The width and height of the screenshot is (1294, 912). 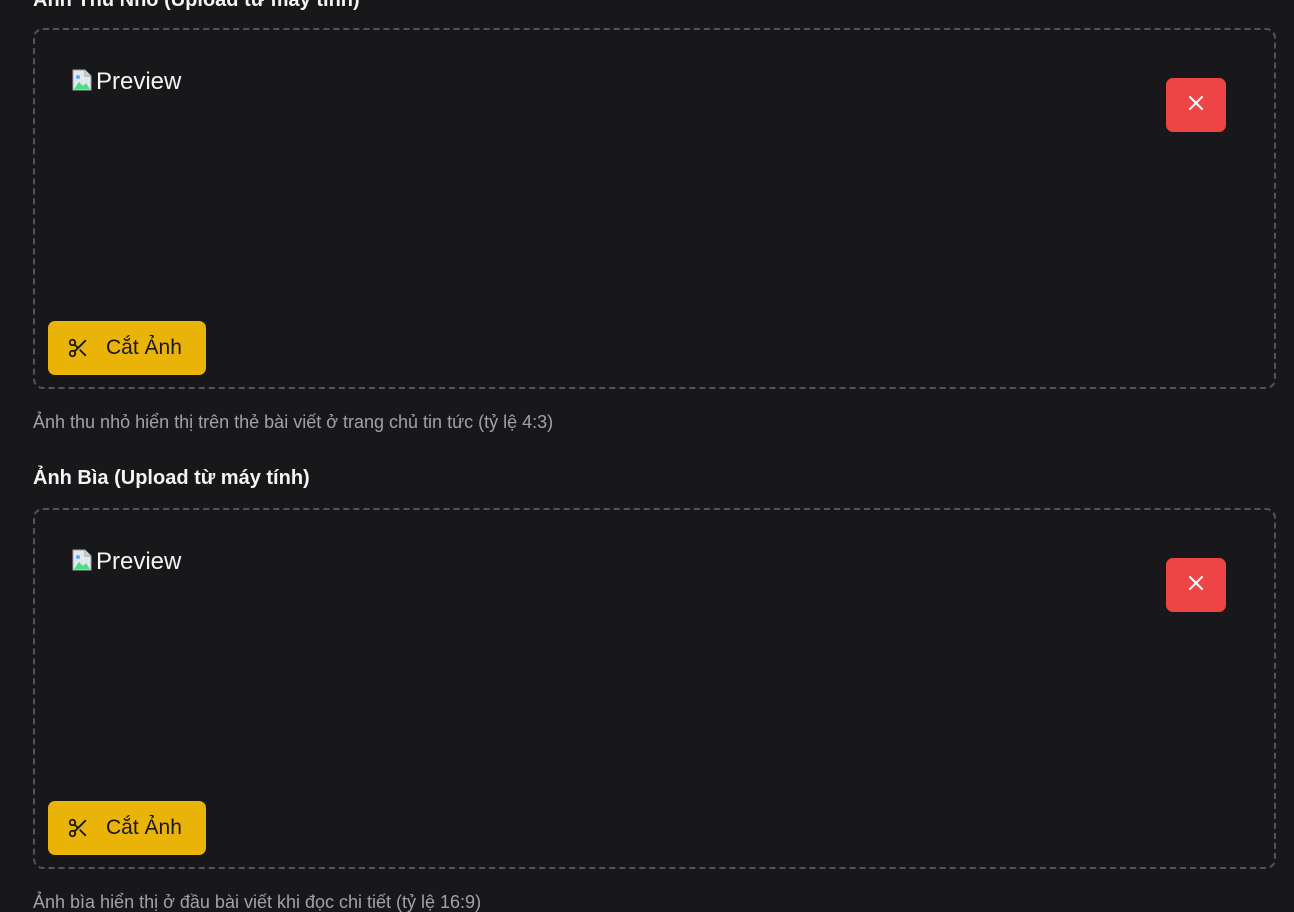 I want to click on cover-preview: Preview, so click(x=126, y=562).